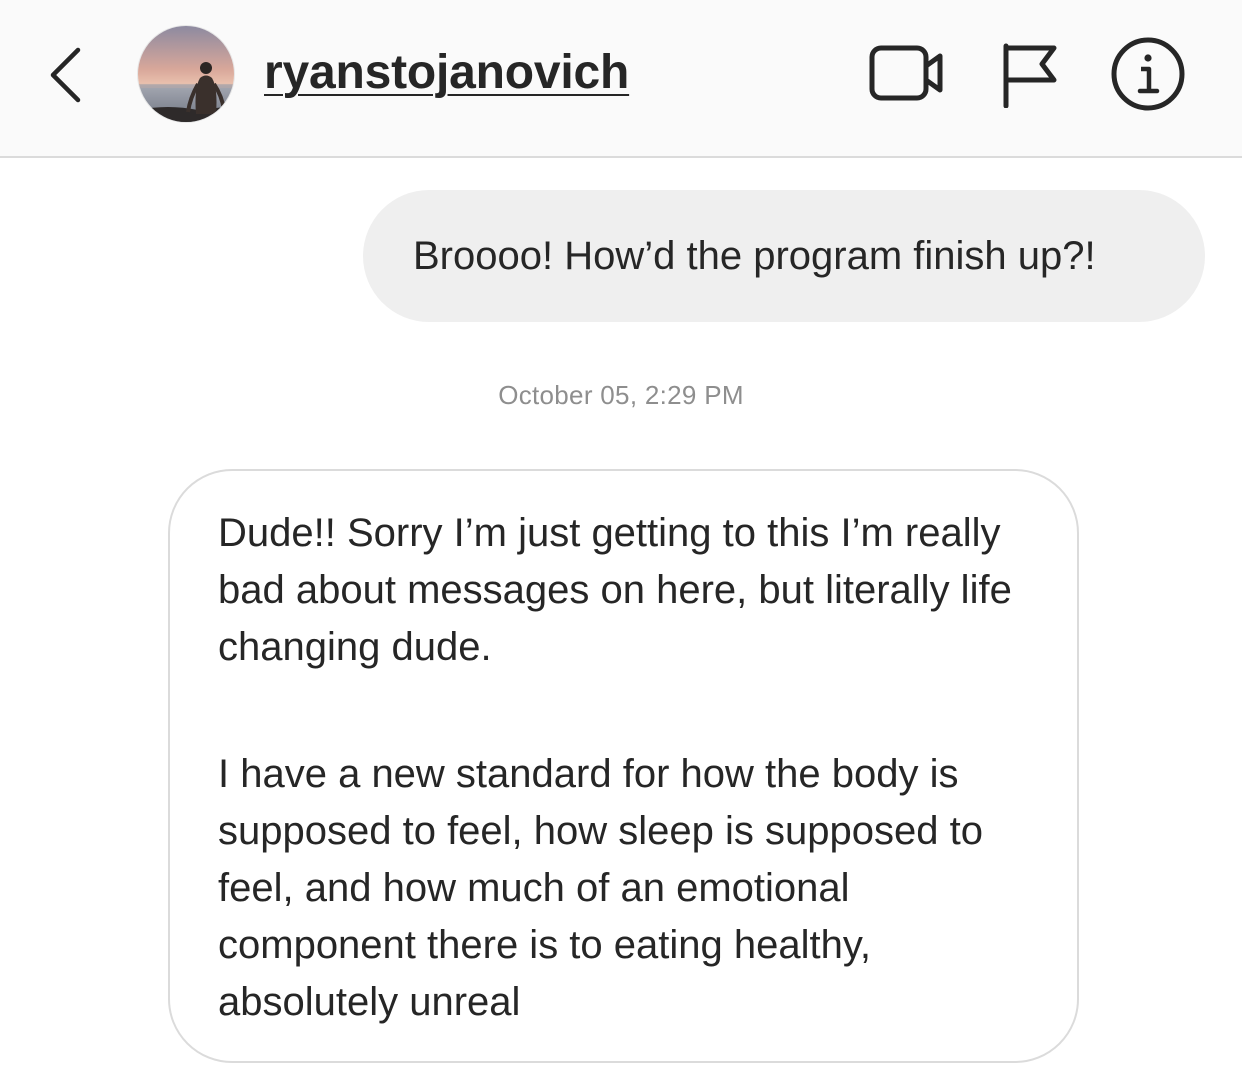 This screenshot has width=1242, height=1077. I want to click on details-button, so click(1148, 74).